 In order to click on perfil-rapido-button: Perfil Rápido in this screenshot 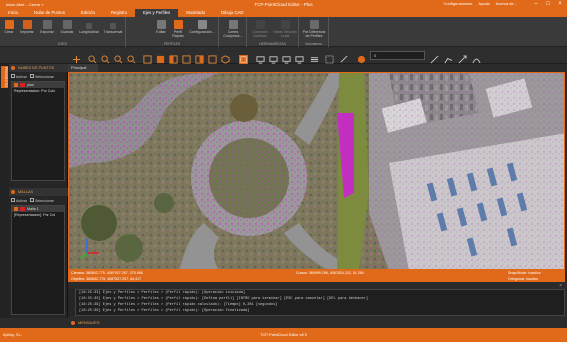, I will do `click(178, 29)`.